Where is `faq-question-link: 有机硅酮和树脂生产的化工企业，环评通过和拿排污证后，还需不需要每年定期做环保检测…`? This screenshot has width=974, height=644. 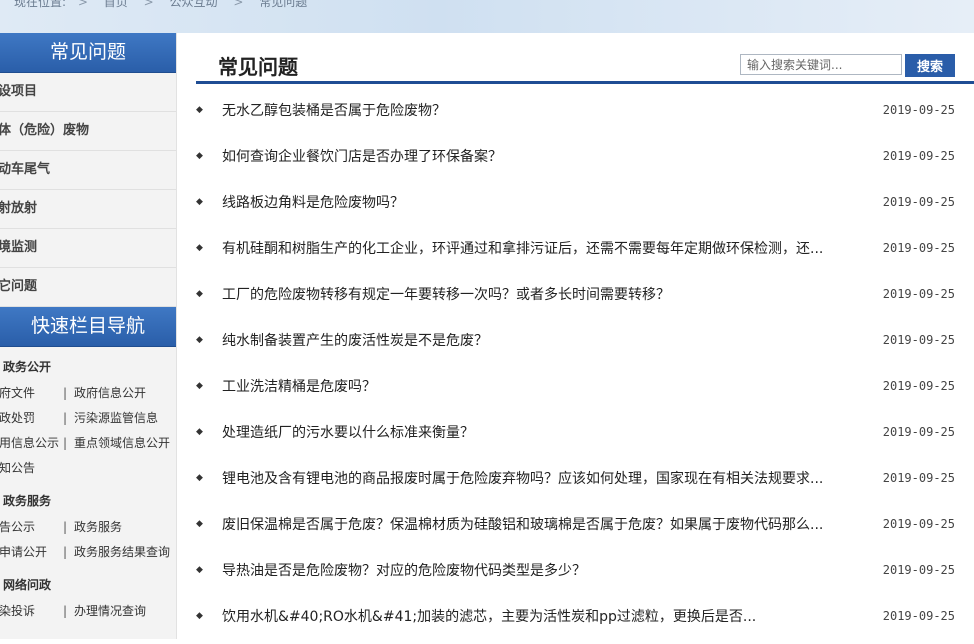 faq-question-link: 有机硅酮和树脂生产的化工企业，环评通过和拿排污证后，还需不需要每年定期做环保检测… is located at coordinates (522, 248).